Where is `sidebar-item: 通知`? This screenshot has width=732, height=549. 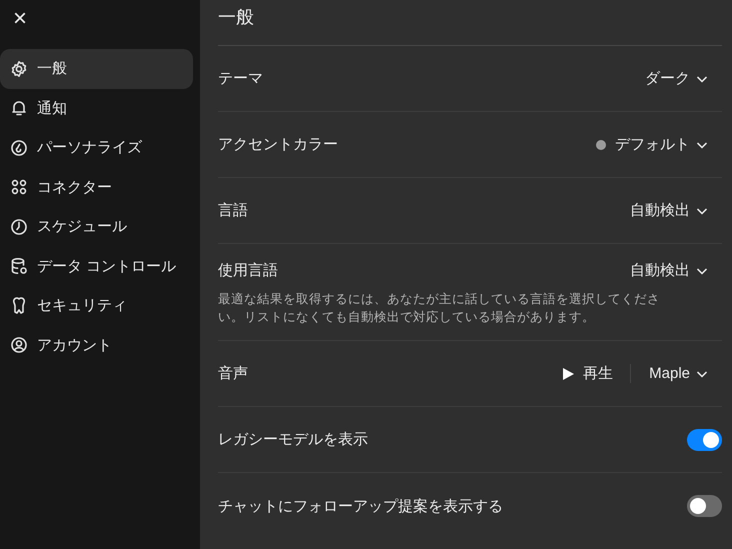
sidebar-item: 通知 is located at coordinates (96, 108).